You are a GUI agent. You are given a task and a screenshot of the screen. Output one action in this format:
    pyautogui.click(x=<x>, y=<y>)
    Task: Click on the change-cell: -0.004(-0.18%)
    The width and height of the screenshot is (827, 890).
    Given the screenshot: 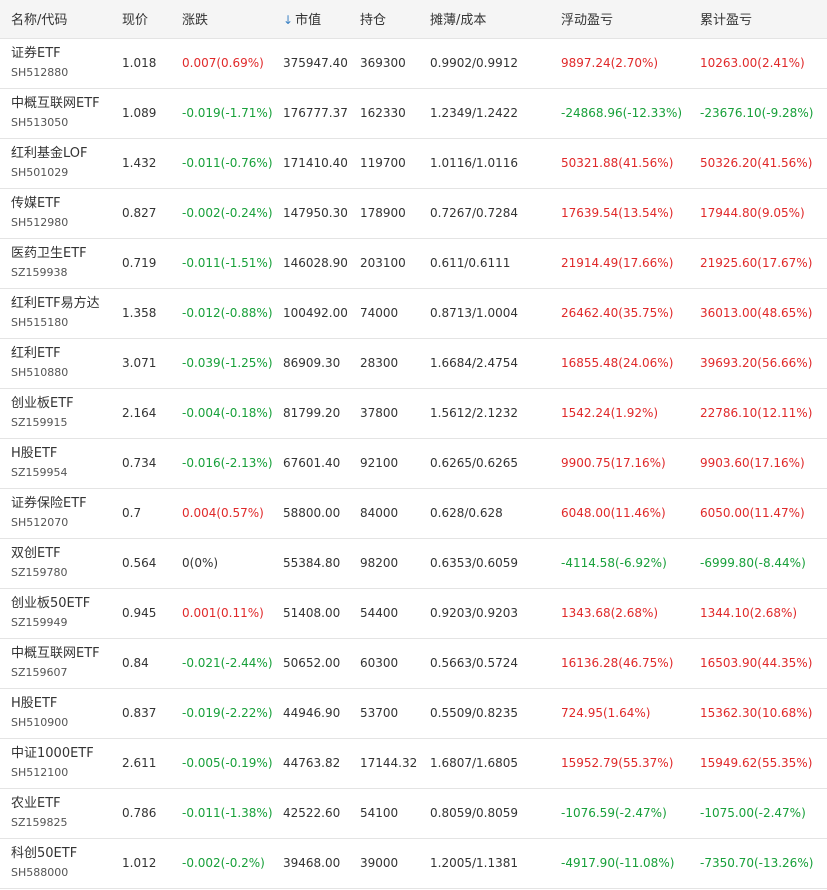 What is the action you would take?
    pyautogui.click(x=232, y=413)
    